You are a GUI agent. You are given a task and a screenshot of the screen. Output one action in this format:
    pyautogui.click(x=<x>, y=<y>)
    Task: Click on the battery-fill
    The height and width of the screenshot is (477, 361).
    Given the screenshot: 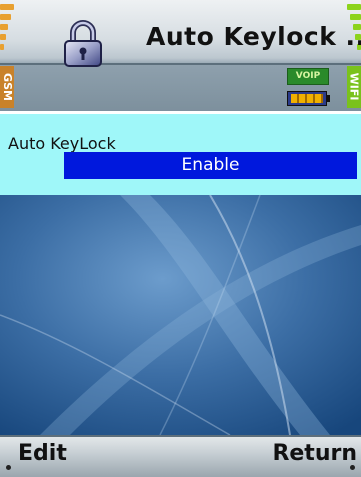 What is the action you would take?
    pyautogui.click(x=307, y=98)
    